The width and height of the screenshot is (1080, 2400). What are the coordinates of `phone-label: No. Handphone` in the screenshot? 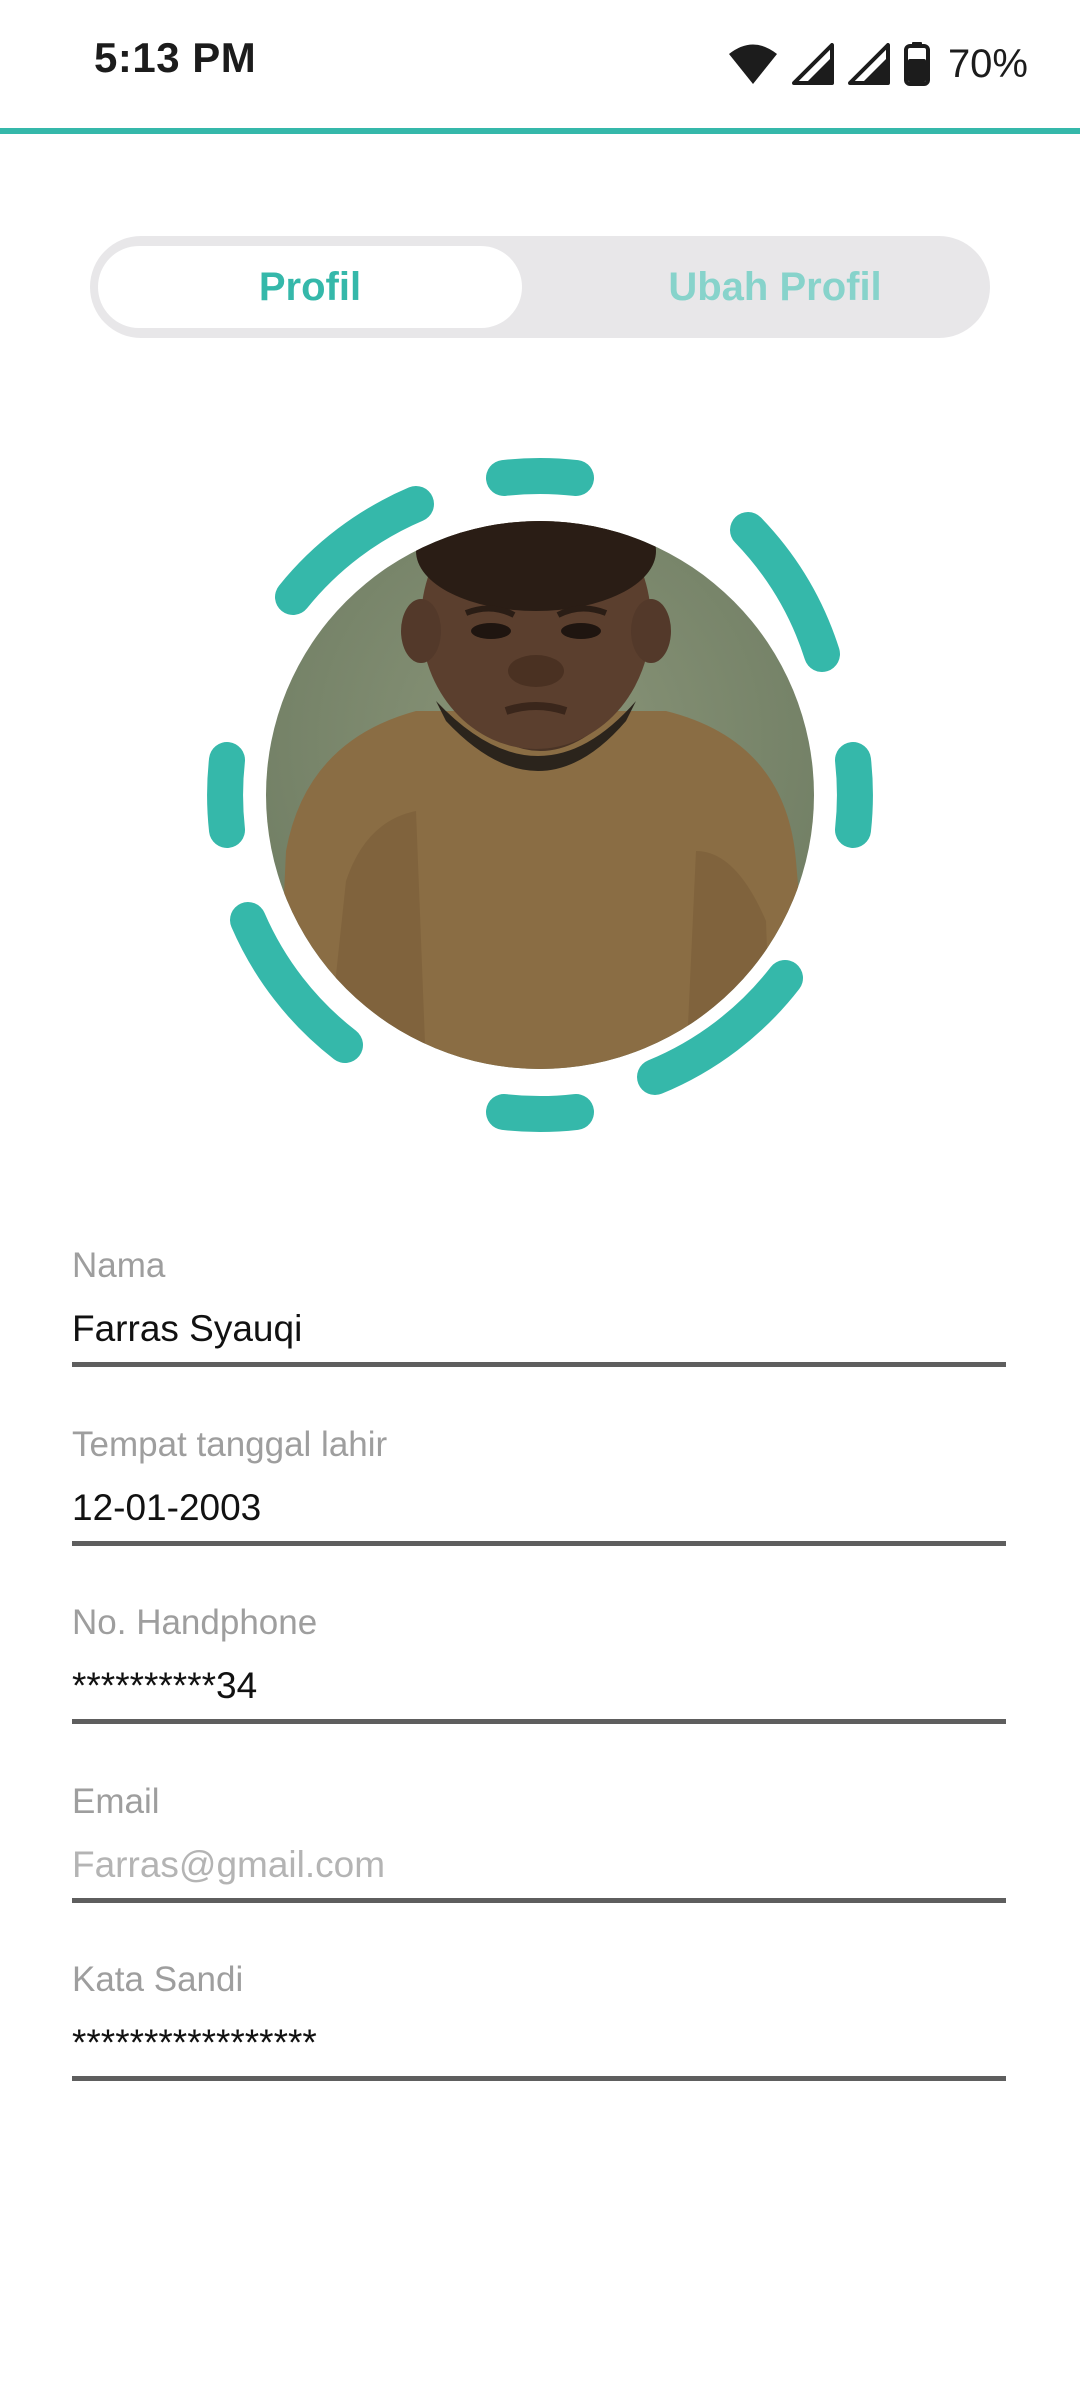 It's located at (195, 1622).